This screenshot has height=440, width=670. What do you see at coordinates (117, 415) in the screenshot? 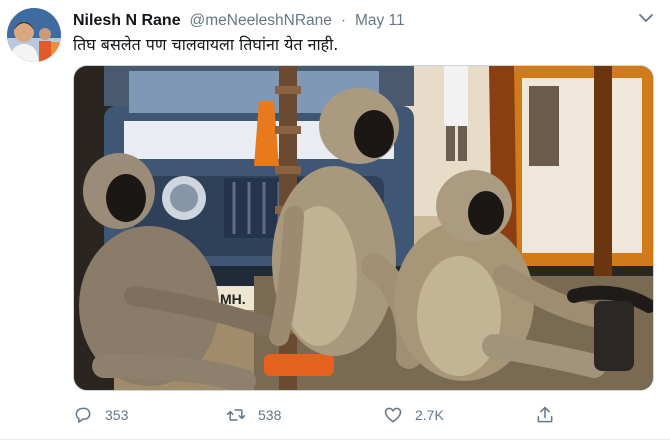
I see `reply-count: 353` at bounding box center [117, 415].